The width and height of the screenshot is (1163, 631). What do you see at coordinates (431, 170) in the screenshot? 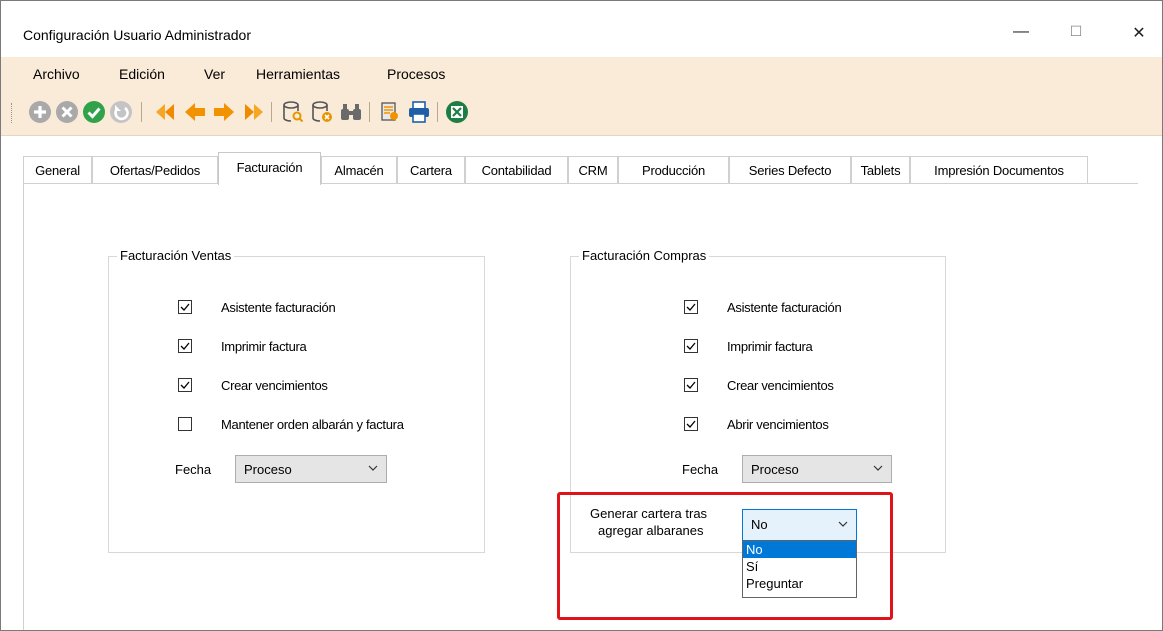
I see `tab-cartera: Cartera` at bounding box center [431, 170].